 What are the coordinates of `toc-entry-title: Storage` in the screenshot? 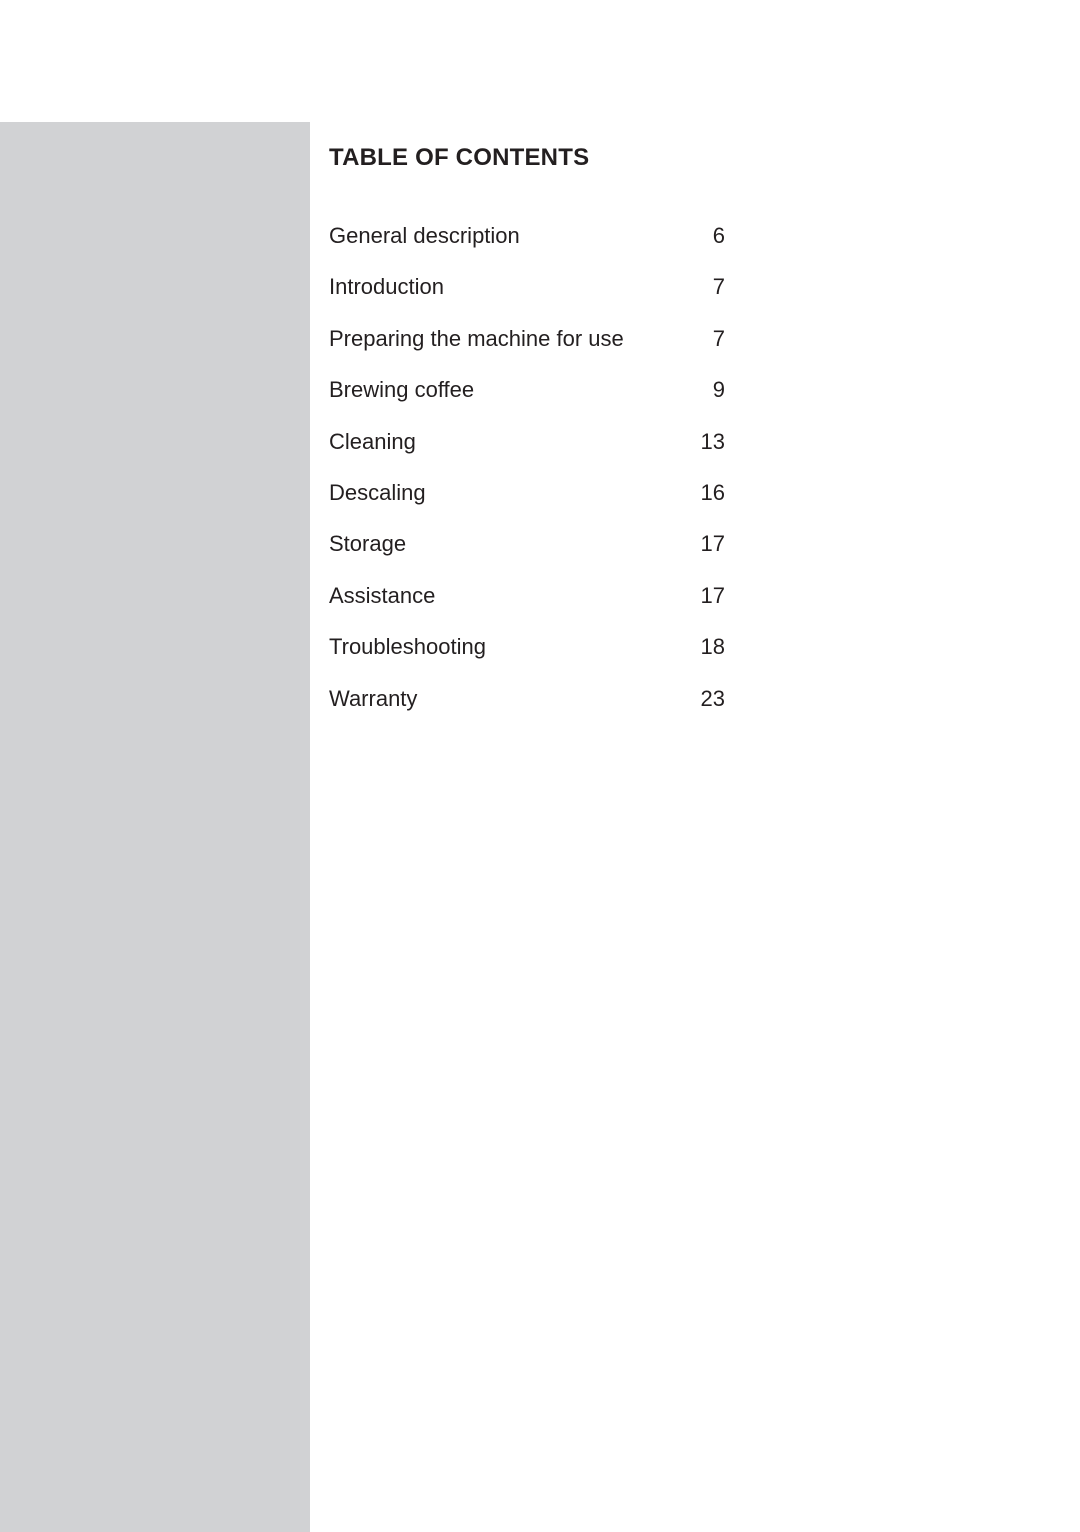 It's located at (368, 544).